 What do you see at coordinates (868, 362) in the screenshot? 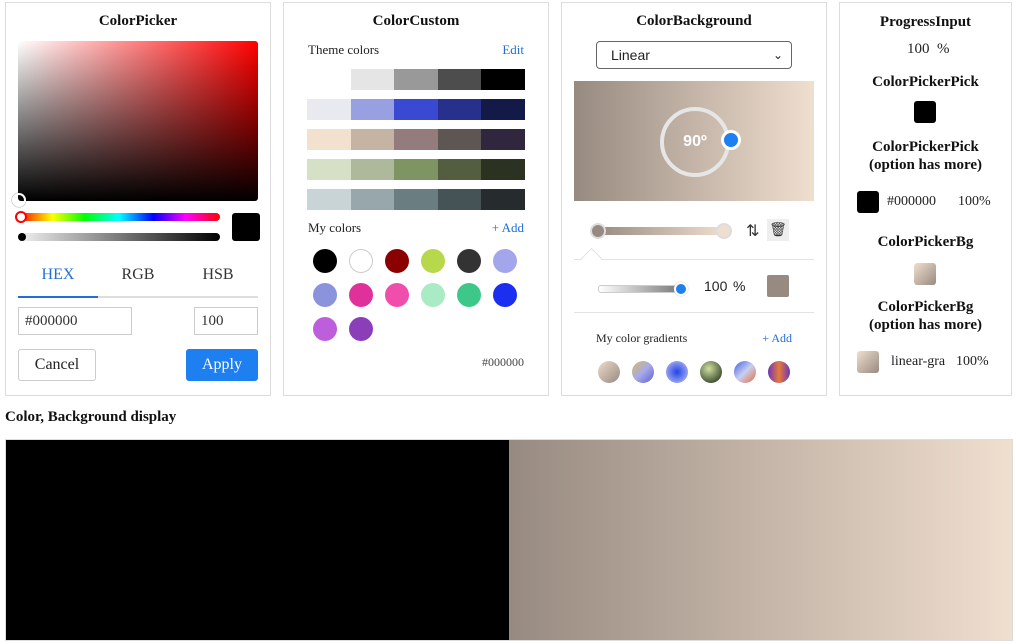
I see `bg-more-swatch` at bounding box center [868, 362].